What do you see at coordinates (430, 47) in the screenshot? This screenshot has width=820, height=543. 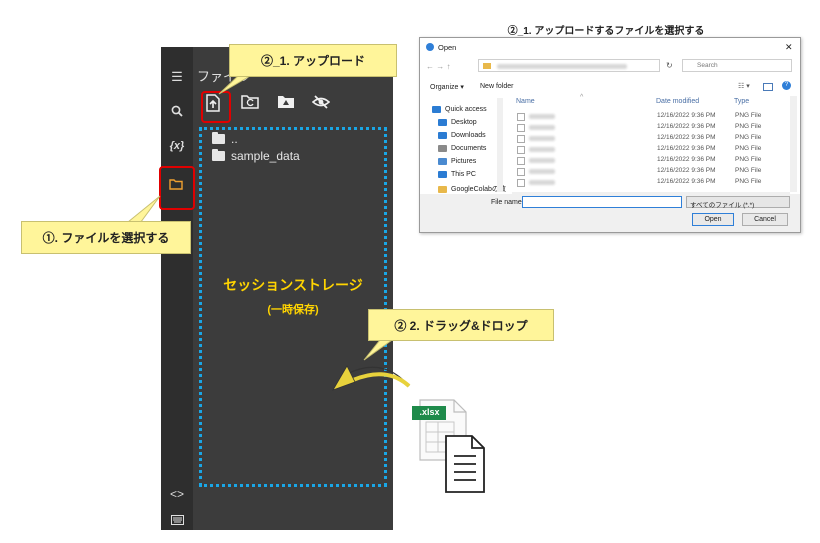 I see `chrome-icon` at bounding box center [430, 47].